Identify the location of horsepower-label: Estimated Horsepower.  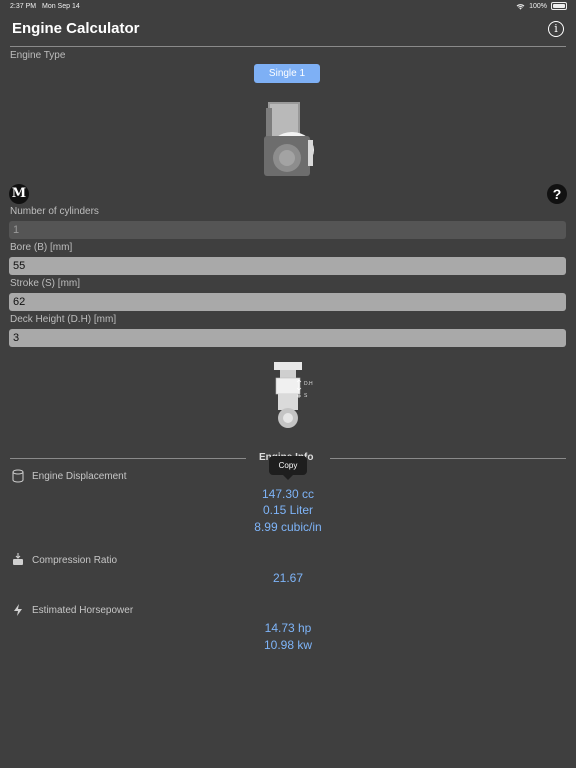
(83, 610).